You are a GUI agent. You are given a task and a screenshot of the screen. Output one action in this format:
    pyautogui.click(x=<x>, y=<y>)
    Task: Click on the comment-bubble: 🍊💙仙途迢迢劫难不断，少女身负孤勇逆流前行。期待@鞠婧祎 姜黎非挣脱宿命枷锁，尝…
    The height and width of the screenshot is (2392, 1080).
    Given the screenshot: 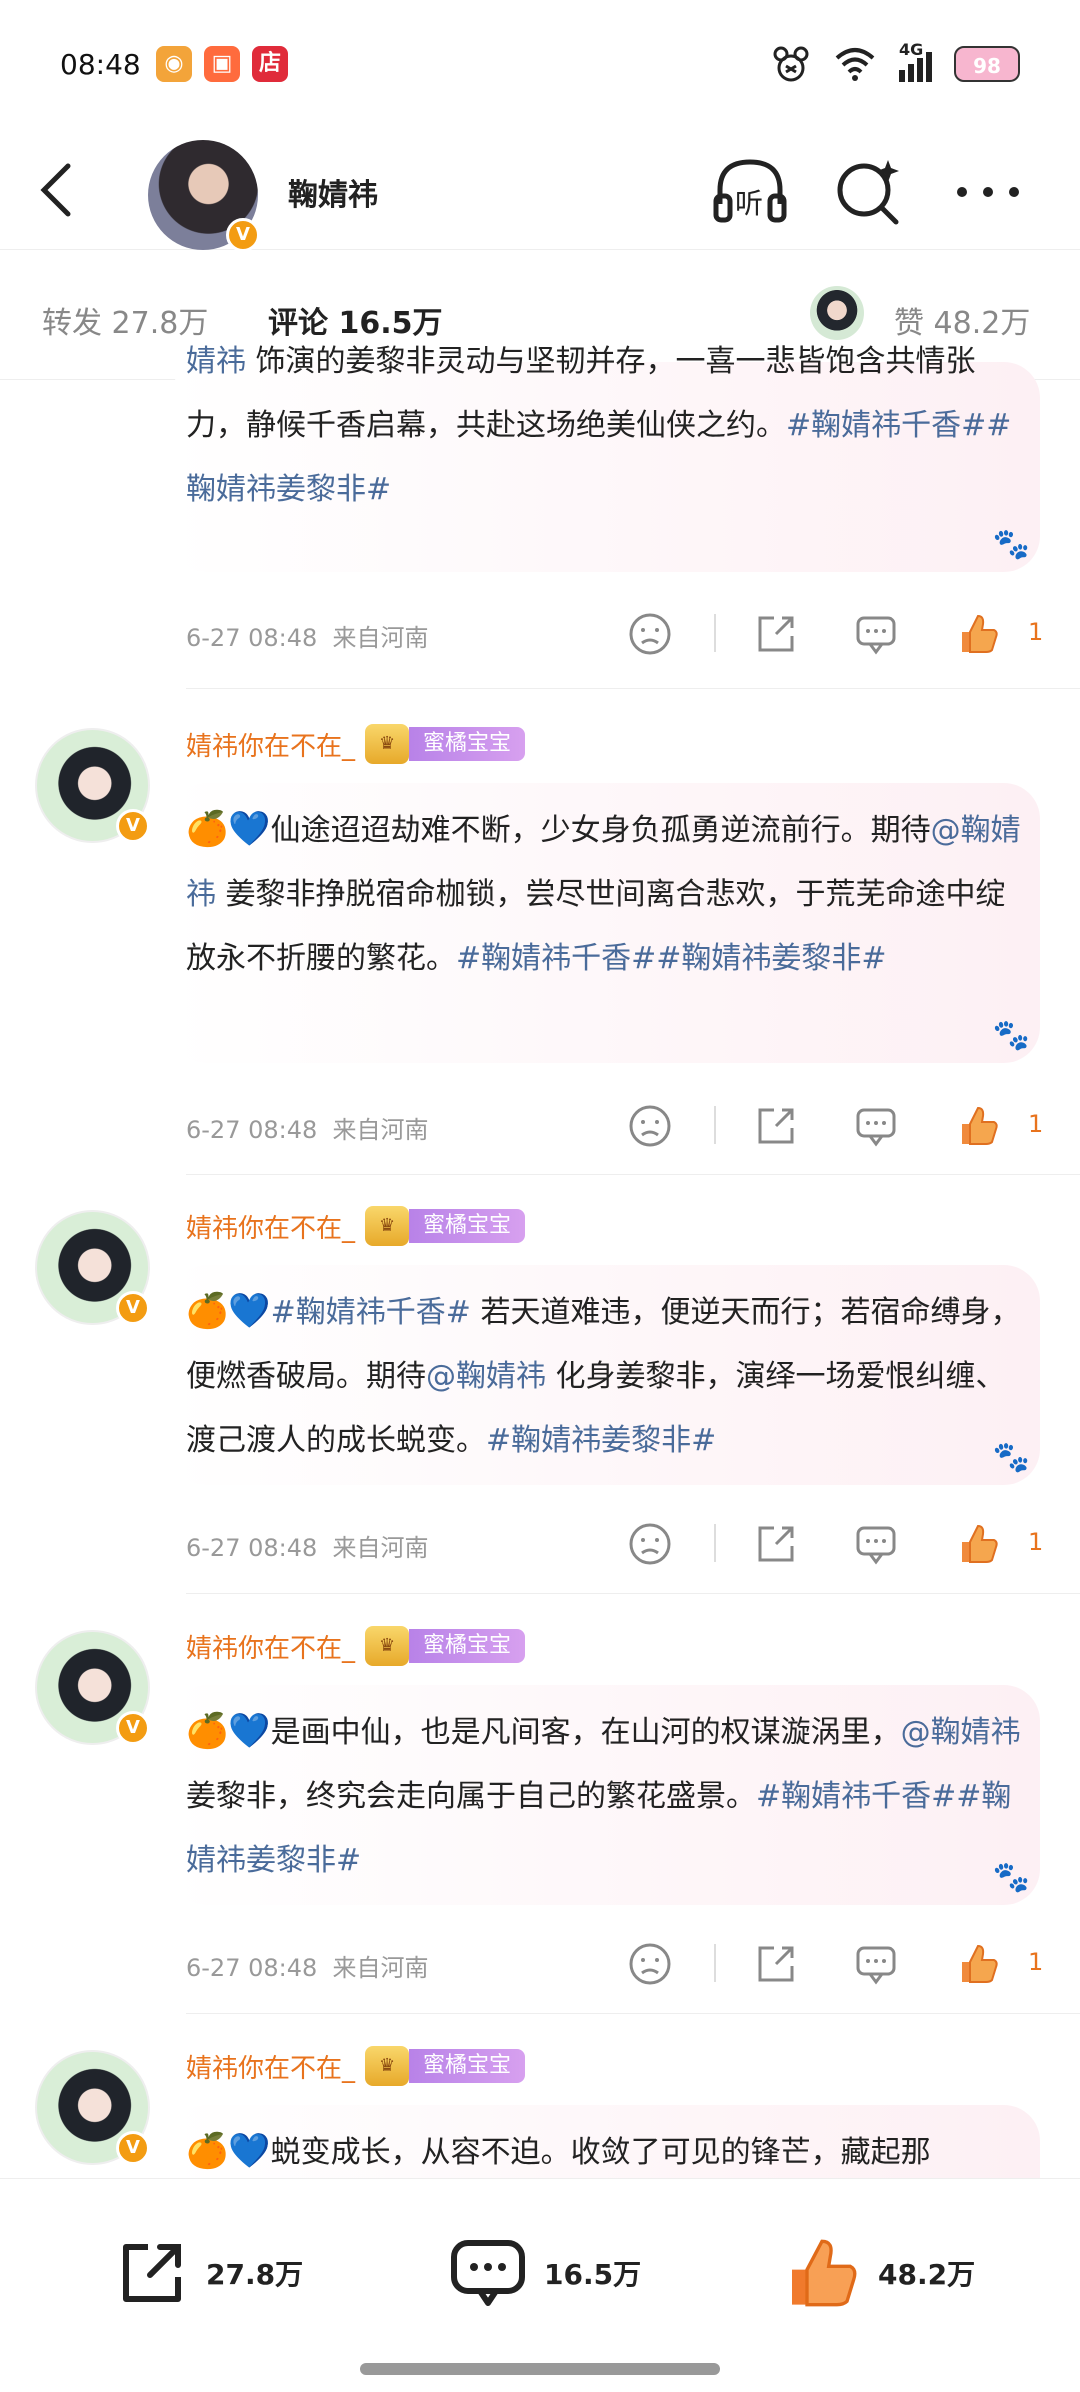 What is the action you would take?
    pyautogui.click(x=605, y=923)
    